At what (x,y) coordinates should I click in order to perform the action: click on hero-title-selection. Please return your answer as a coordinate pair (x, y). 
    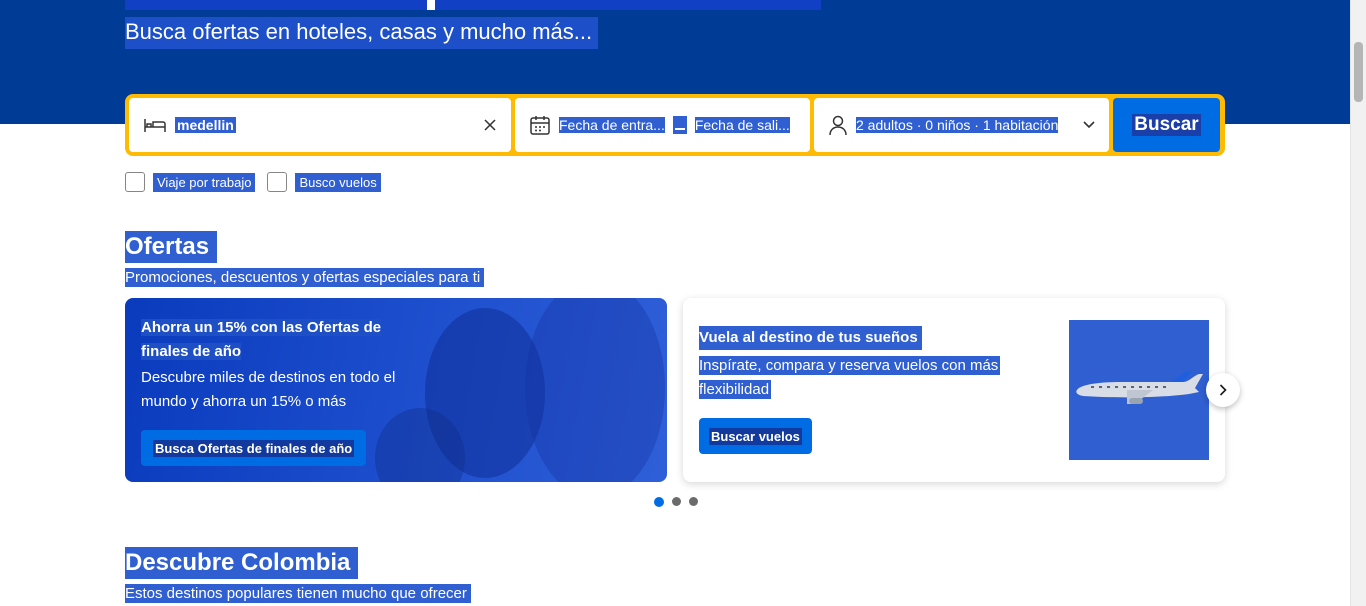
    Looking at the image, I should click on (473, 5).